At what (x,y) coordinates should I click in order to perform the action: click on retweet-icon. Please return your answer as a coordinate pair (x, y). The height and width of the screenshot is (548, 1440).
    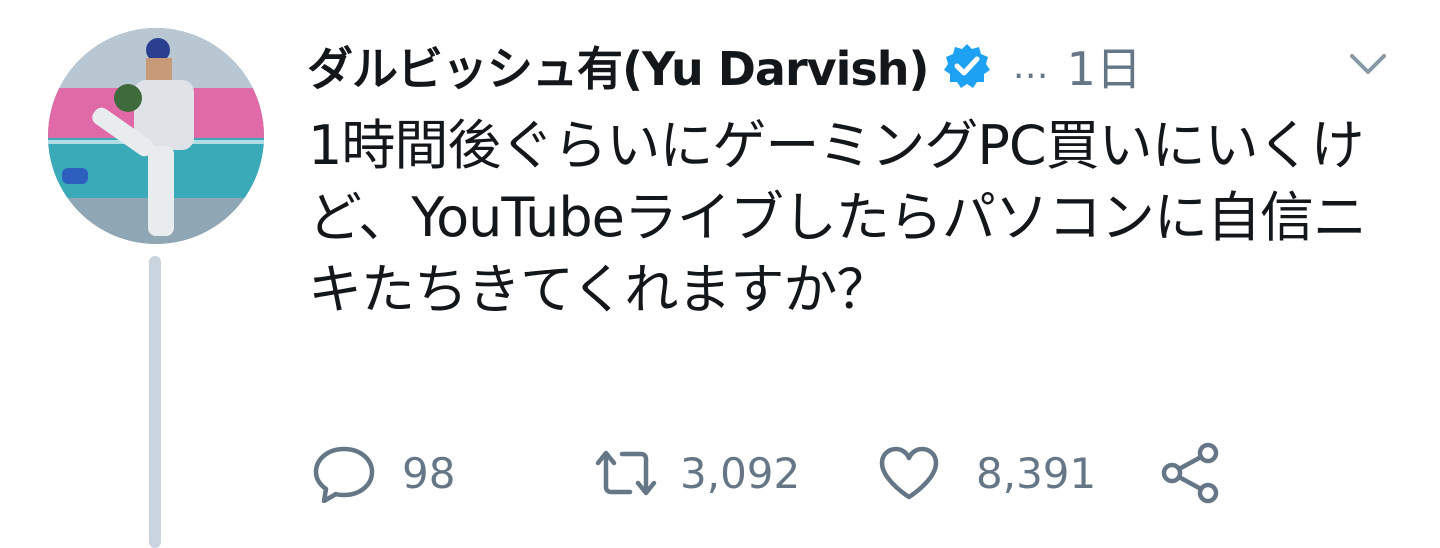
    Looking at the image, I should click on (626, 473).